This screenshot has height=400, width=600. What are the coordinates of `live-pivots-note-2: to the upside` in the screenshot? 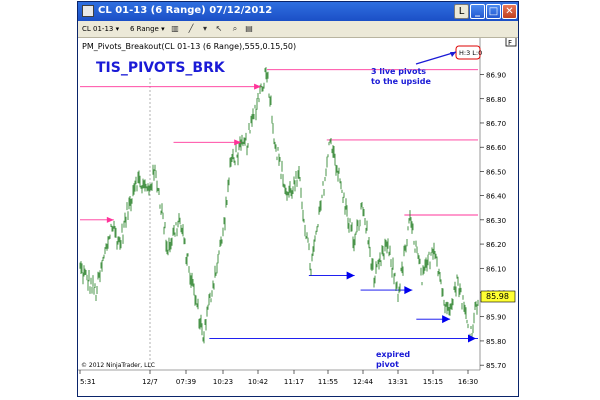 It's located at (401, 81).